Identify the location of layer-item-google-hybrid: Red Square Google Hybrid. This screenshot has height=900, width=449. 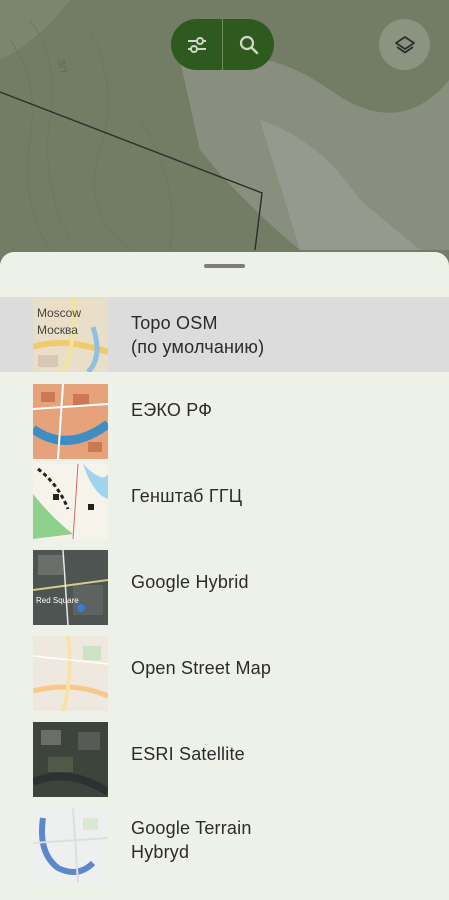
(224, 587).